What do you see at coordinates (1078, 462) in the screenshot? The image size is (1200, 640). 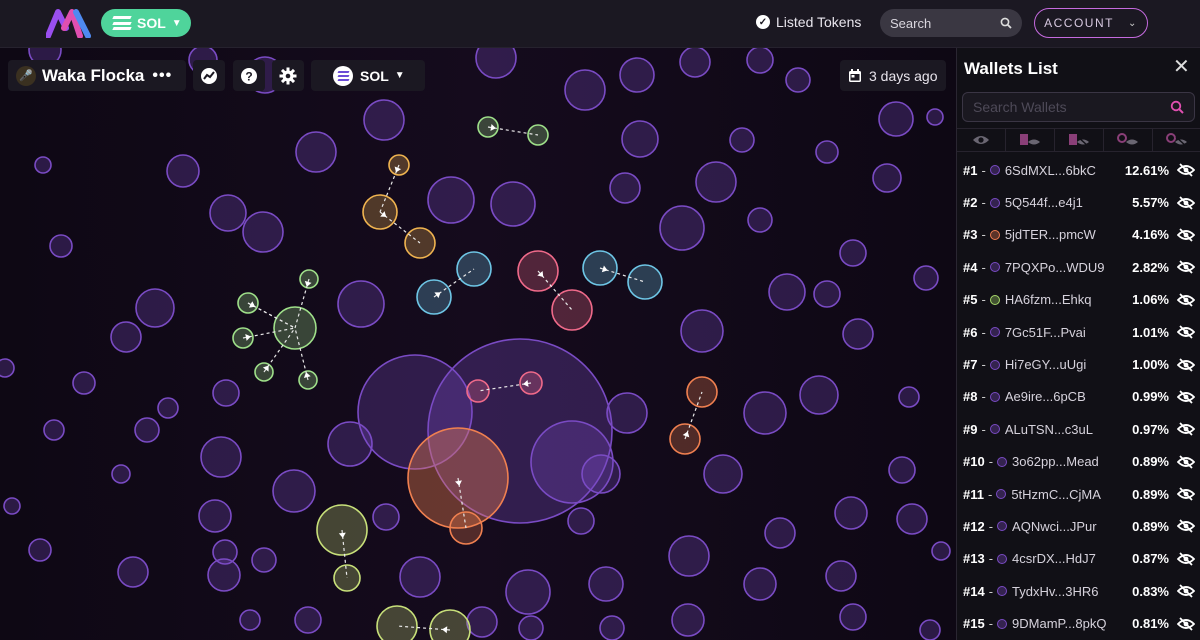 I see `wallet-row: #10- 3o62pp...Mead 0.89%` at bounding box center [1078, 462].